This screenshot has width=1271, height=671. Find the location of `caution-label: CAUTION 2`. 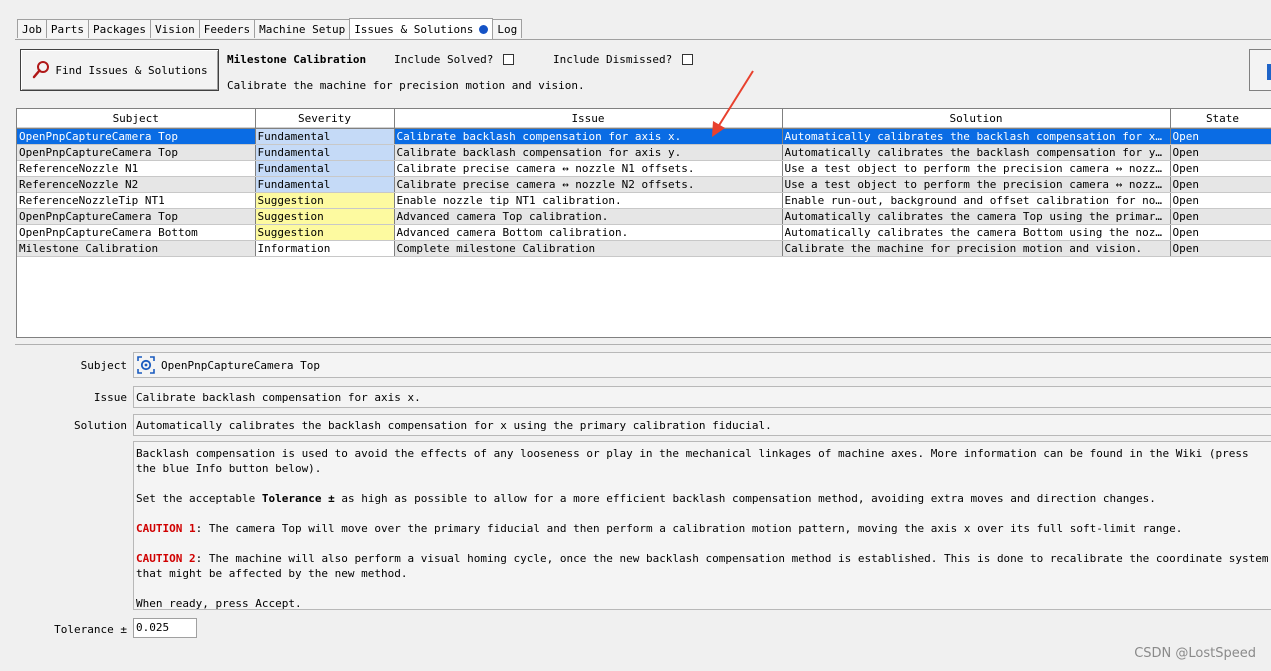

caution-label: CAUTION 2 is located at coordinates (166, 558).